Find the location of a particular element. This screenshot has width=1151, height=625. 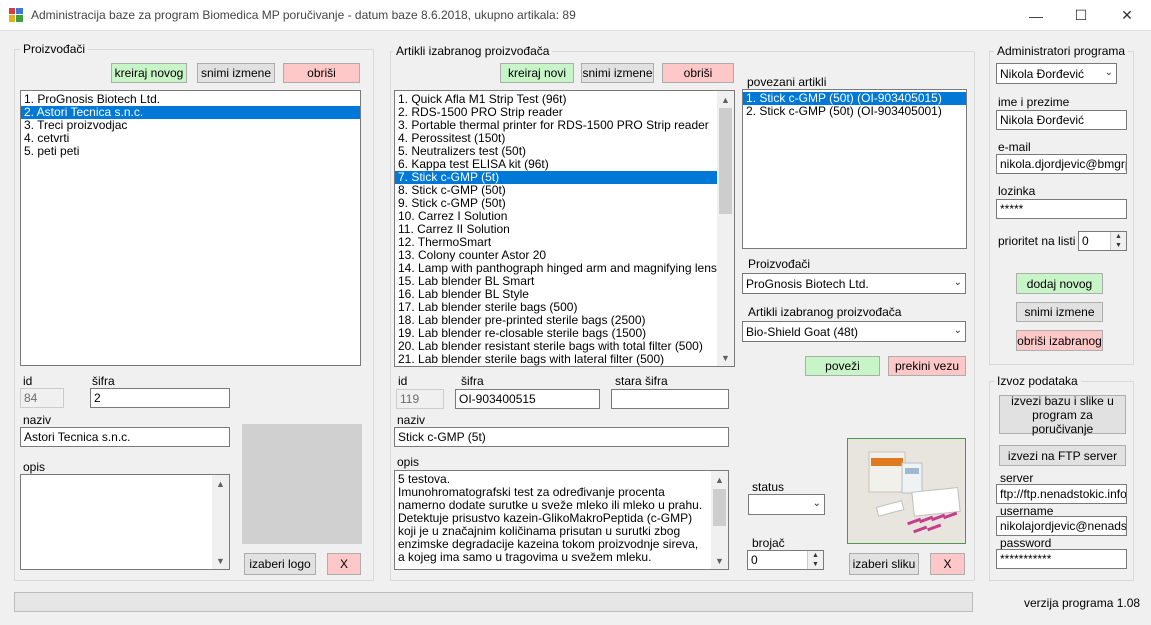

unlink-article-button: prekini vezu is located at coordinates (927, 366).